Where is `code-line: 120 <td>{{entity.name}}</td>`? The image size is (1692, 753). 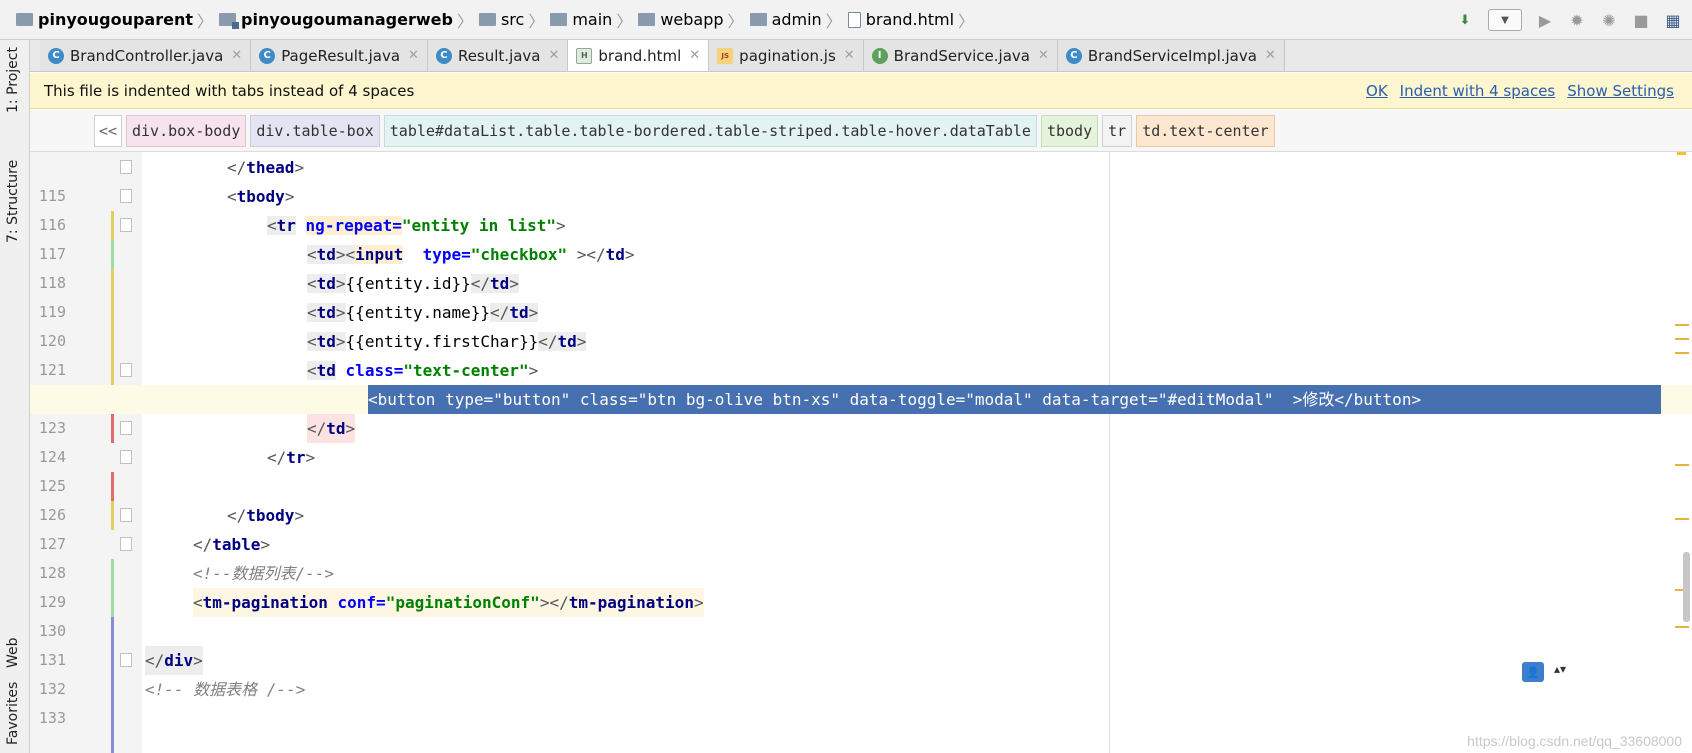 code-line: 120 <td>{{entity.name}}</td> is located at coordinates (861, 341).